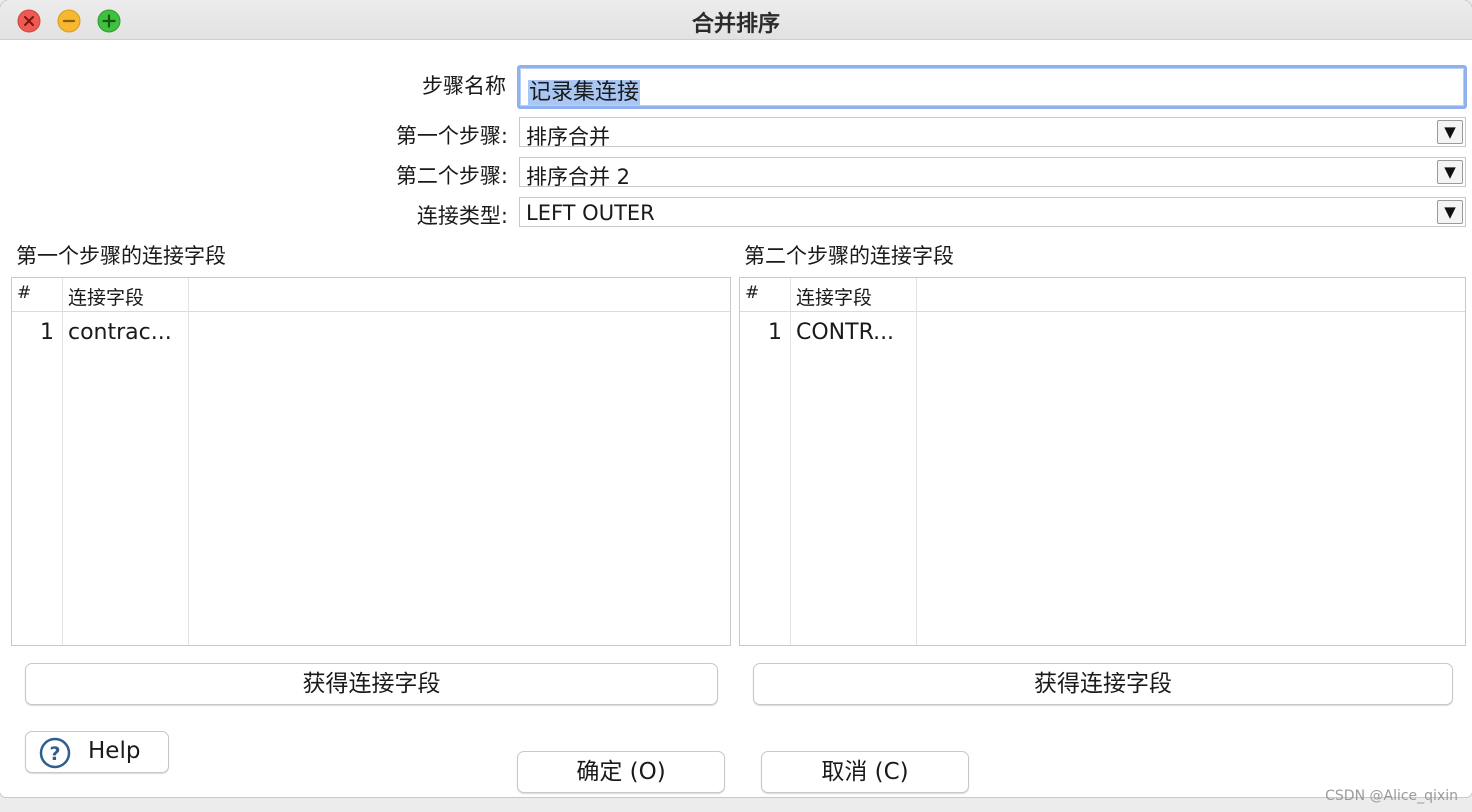 This screenshot has width=1472, height=812. Describe the element at coordinates (1103, 684) in the screenshot. I see `get-second-step-keys-button: 获得连接字段` at that location.